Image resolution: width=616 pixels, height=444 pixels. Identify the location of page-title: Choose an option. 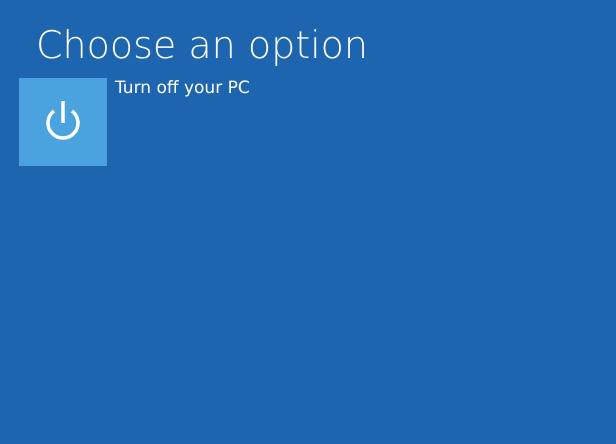
(202, 45).